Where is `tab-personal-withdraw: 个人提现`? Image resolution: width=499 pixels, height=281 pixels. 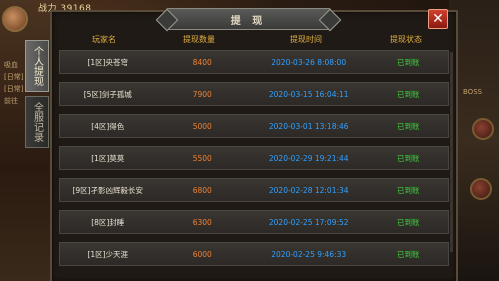
tab-personal-withdraw: 个人提现 is located at coordinates (37, 66).